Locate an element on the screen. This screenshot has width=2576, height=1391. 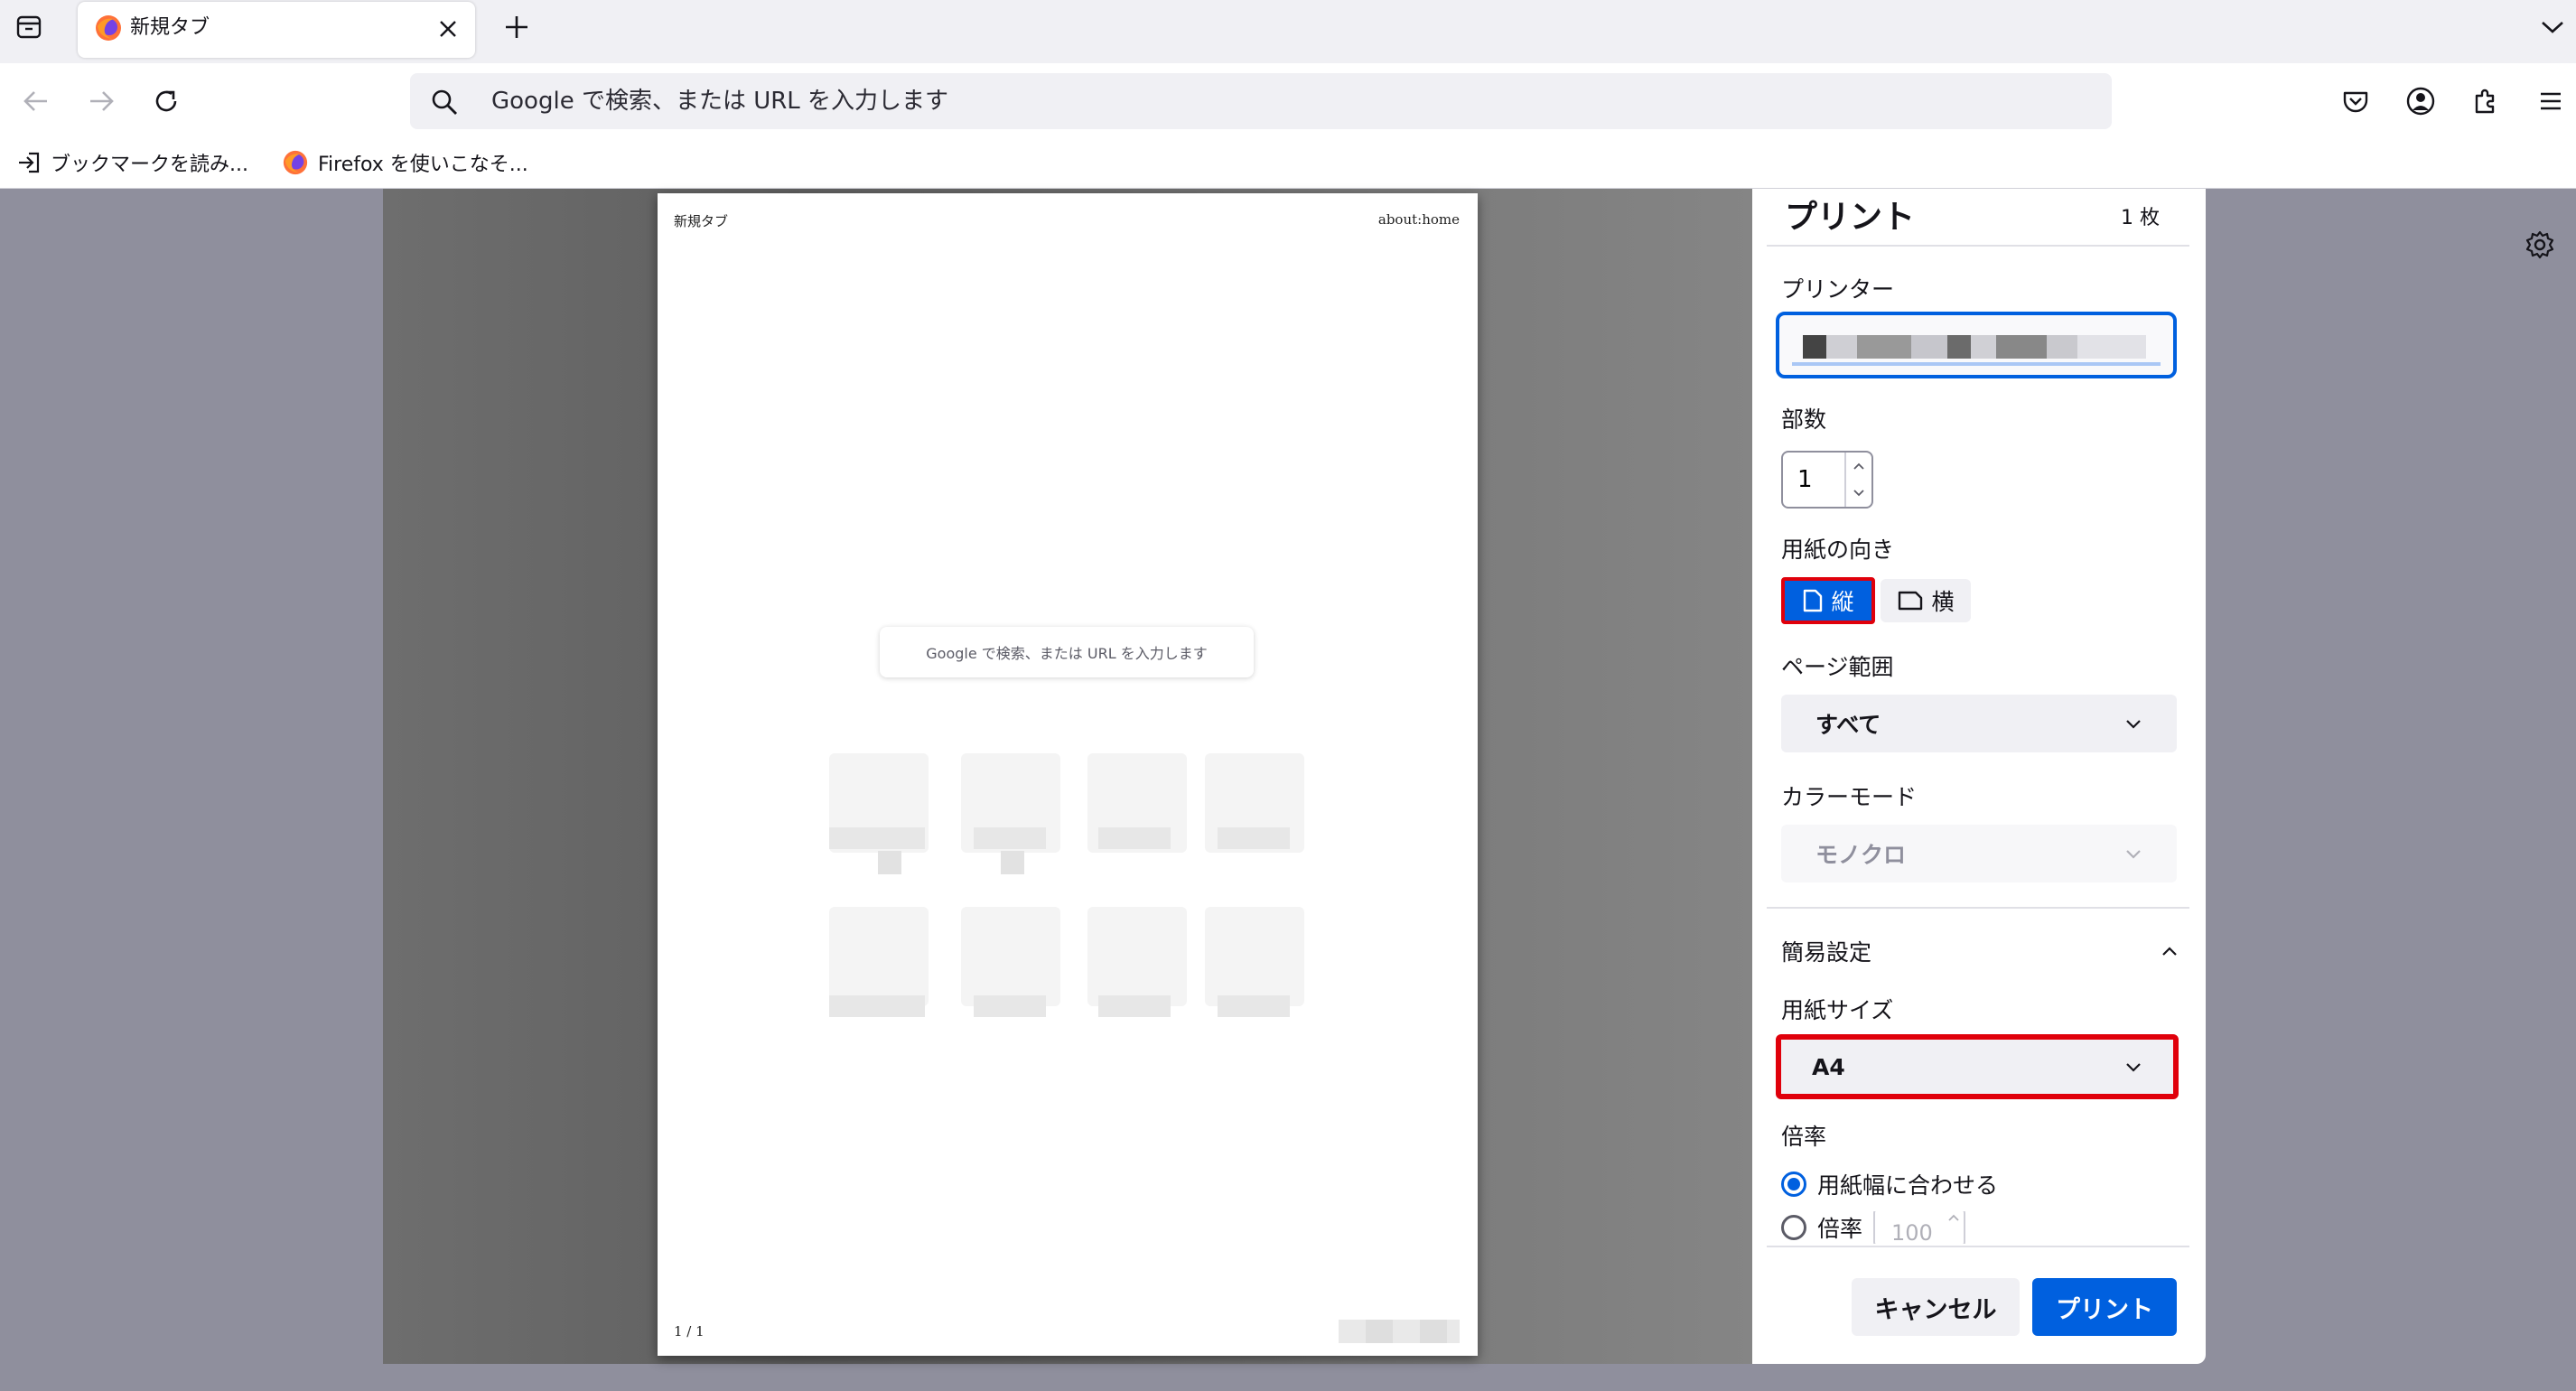
copies-decrement-button is located at coordinates (1858, 493).